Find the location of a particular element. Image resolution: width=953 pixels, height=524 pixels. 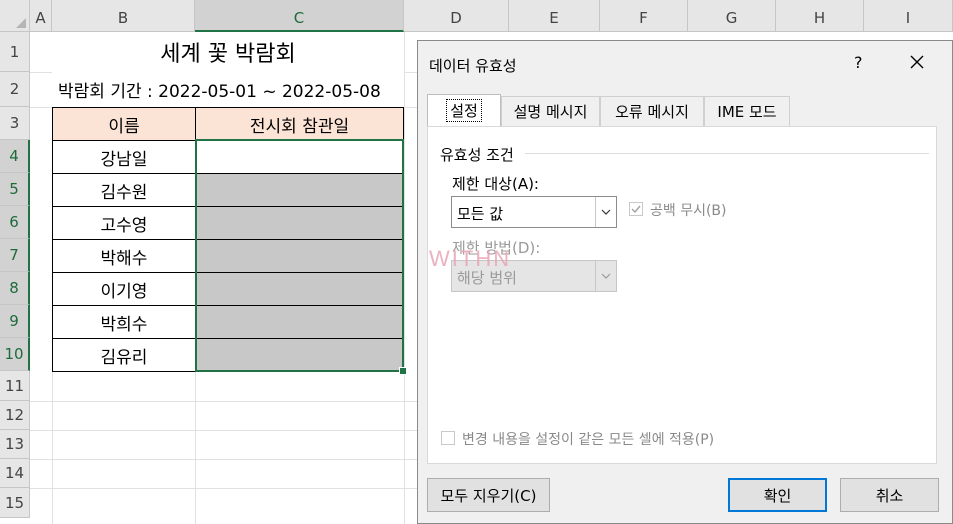

row-header-11: 11 is located at coordinates (15, 386).